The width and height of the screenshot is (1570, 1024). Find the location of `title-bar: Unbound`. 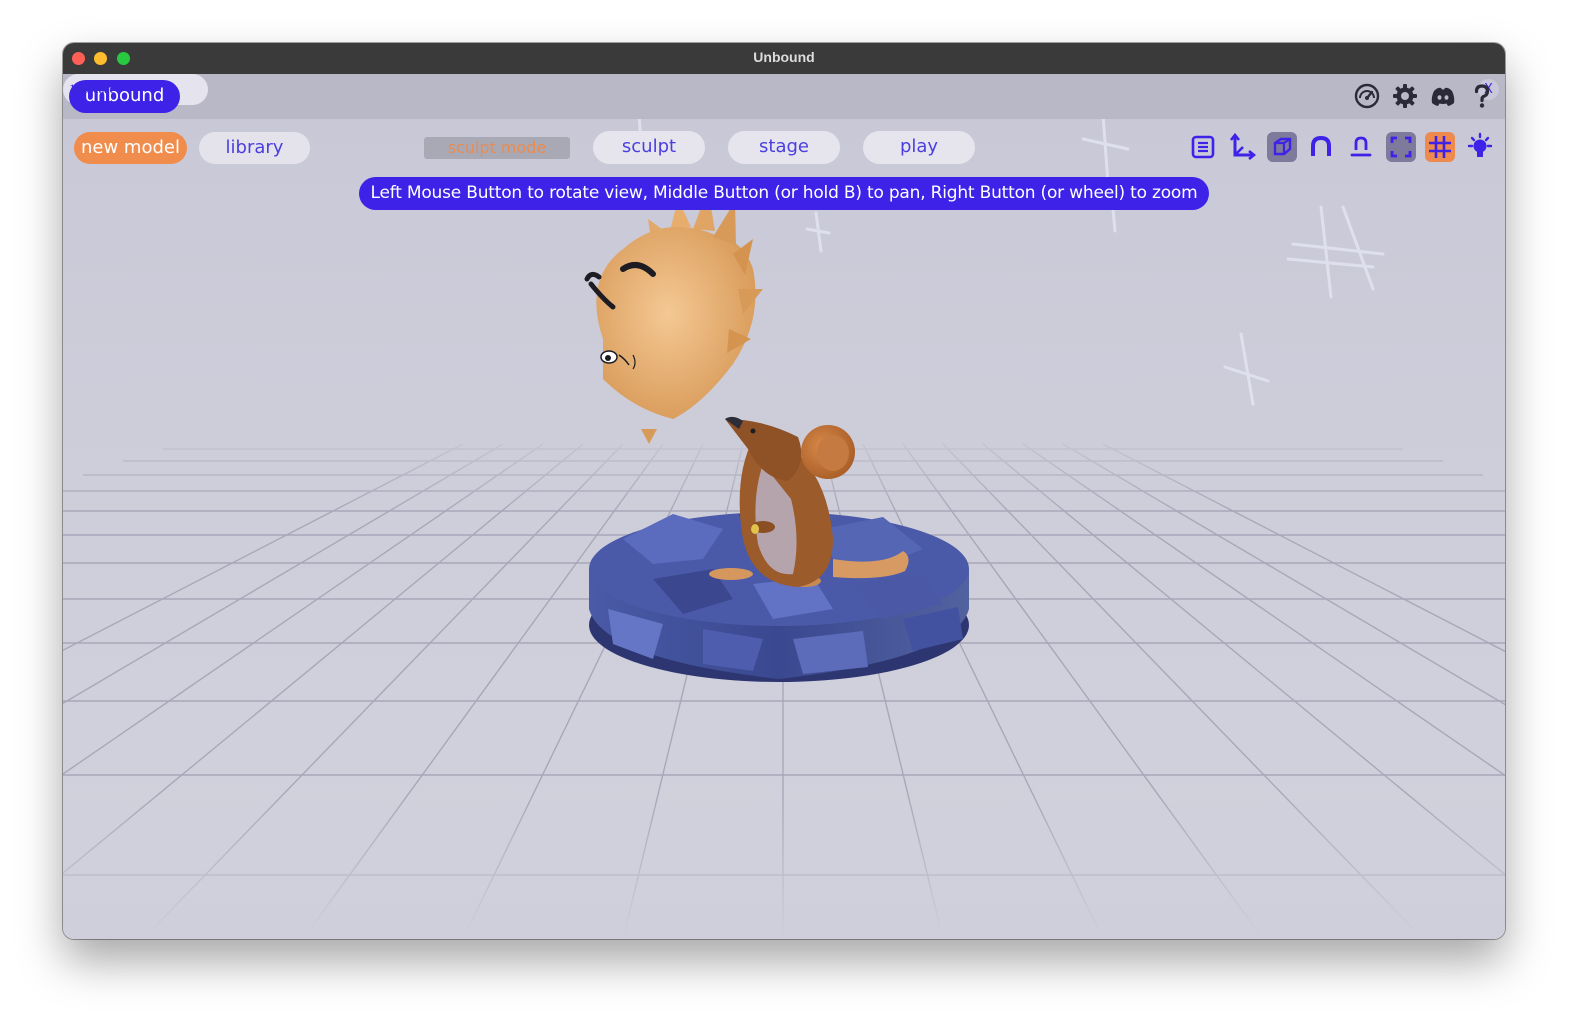

title-bar: Unbound is located at coordinates (784, 59).